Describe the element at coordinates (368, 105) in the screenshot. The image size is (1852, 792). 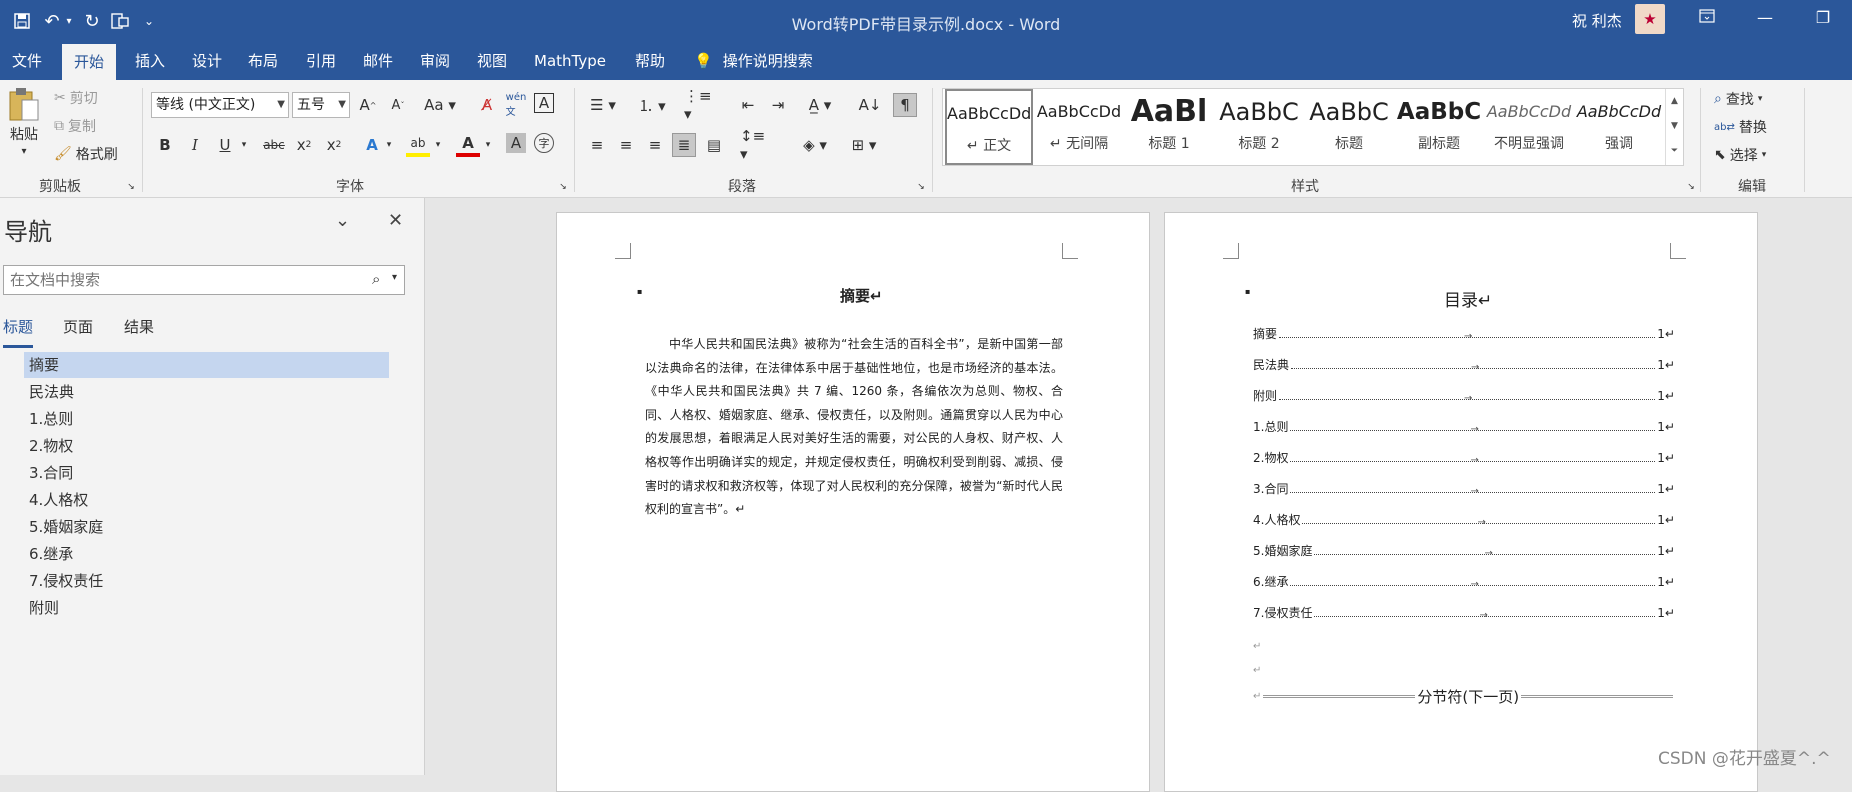
I see `grow-font-icon: A ^` at that location.